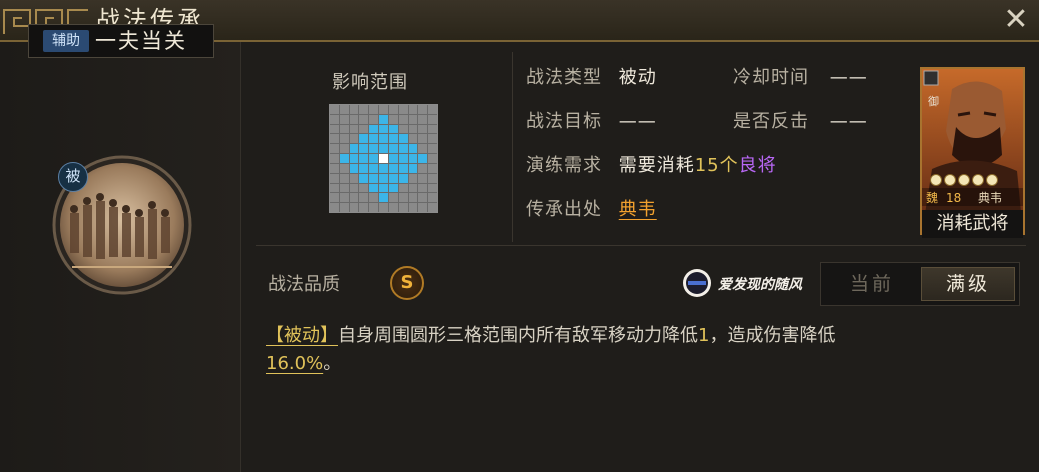  What do you see at coordinates (933, 101) in the screenshot?
I see `hero-rank-tag: 御` at bounding box center [933, 101].